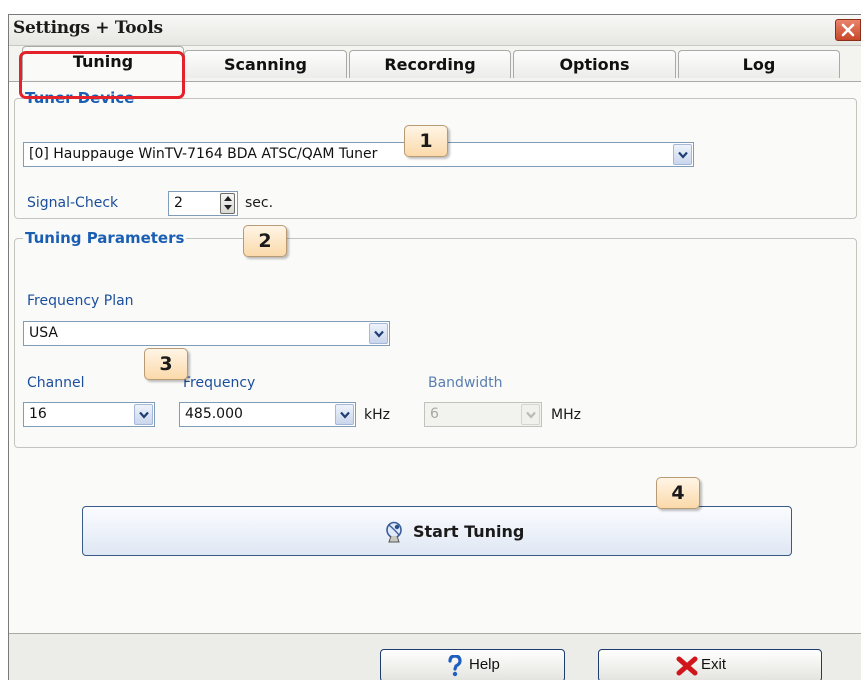  Describe the element at coordinates (434, 414) in the screenshot. I see `bandwidth-value: 6` at that location.